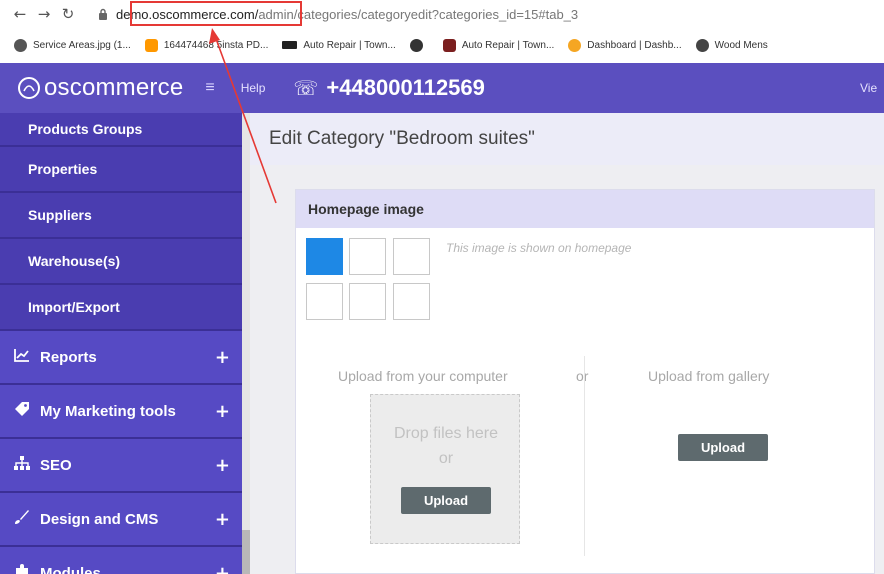 This screenshot has height=574, width=884. Describe the element at coordinates (56, 465) in the screenshot. I see `sidebar-item-label: SEO` at that location.